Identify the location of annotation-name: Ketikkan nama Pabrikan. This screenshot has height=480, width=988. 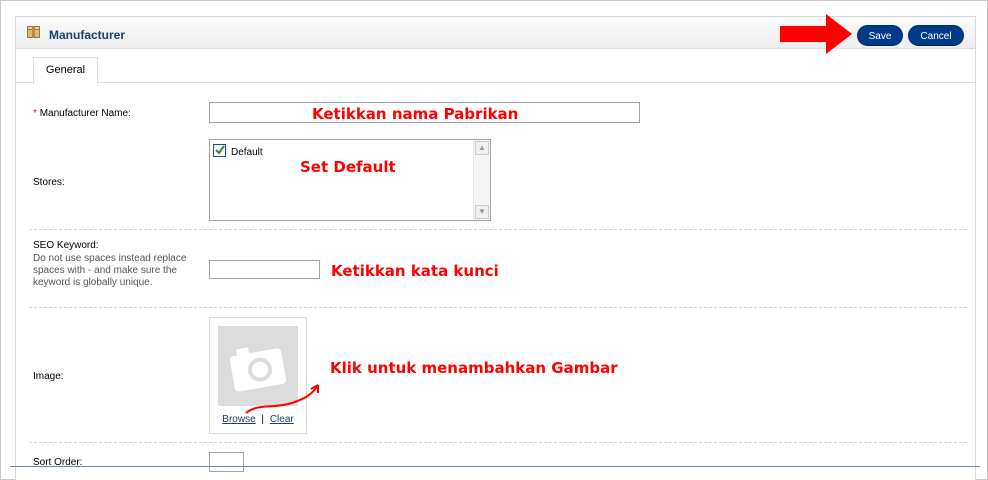
(415, 114).